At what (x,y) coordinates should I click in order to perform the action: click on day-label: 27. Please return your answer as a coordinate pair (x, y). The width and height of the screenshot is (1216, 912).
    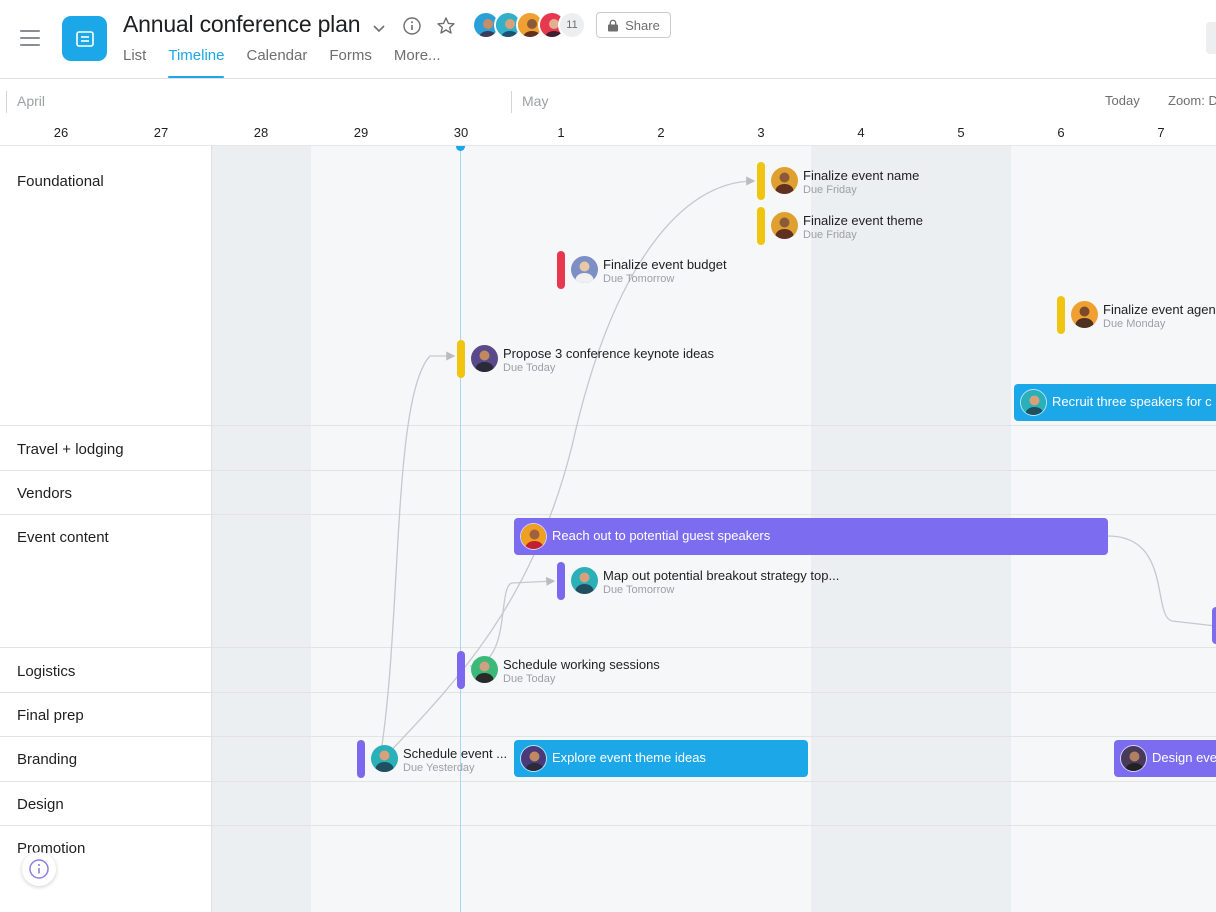
    Looking at the image, I should click on (161, 132).